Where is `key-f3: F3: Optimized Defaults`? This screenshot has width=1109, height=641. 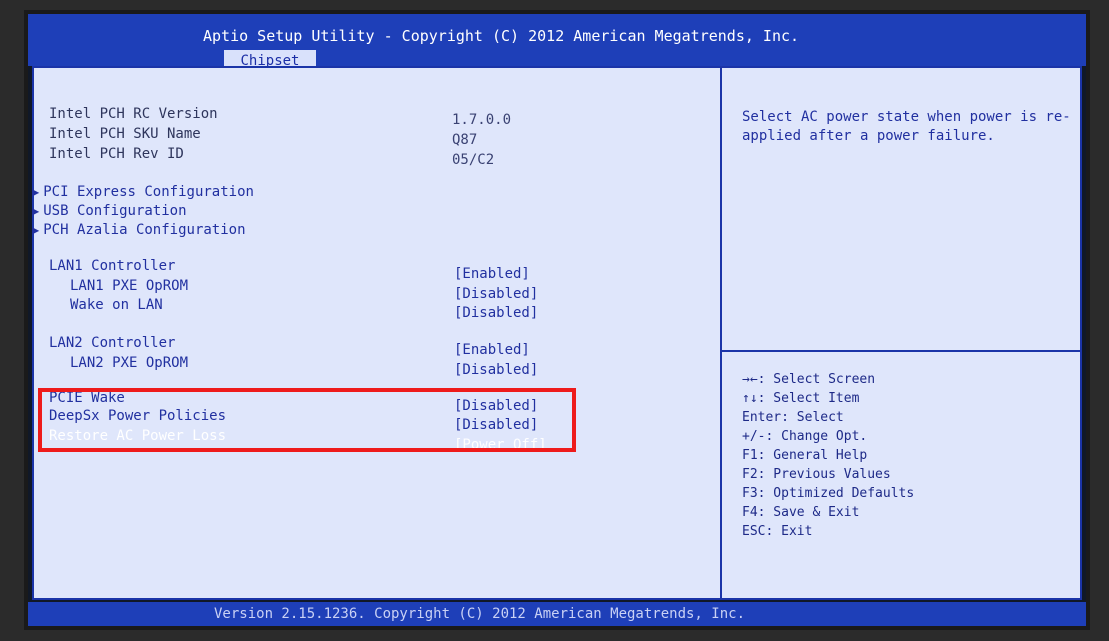
key-f3: F3: Optimized Defaults is located at coordinates (828, 493).